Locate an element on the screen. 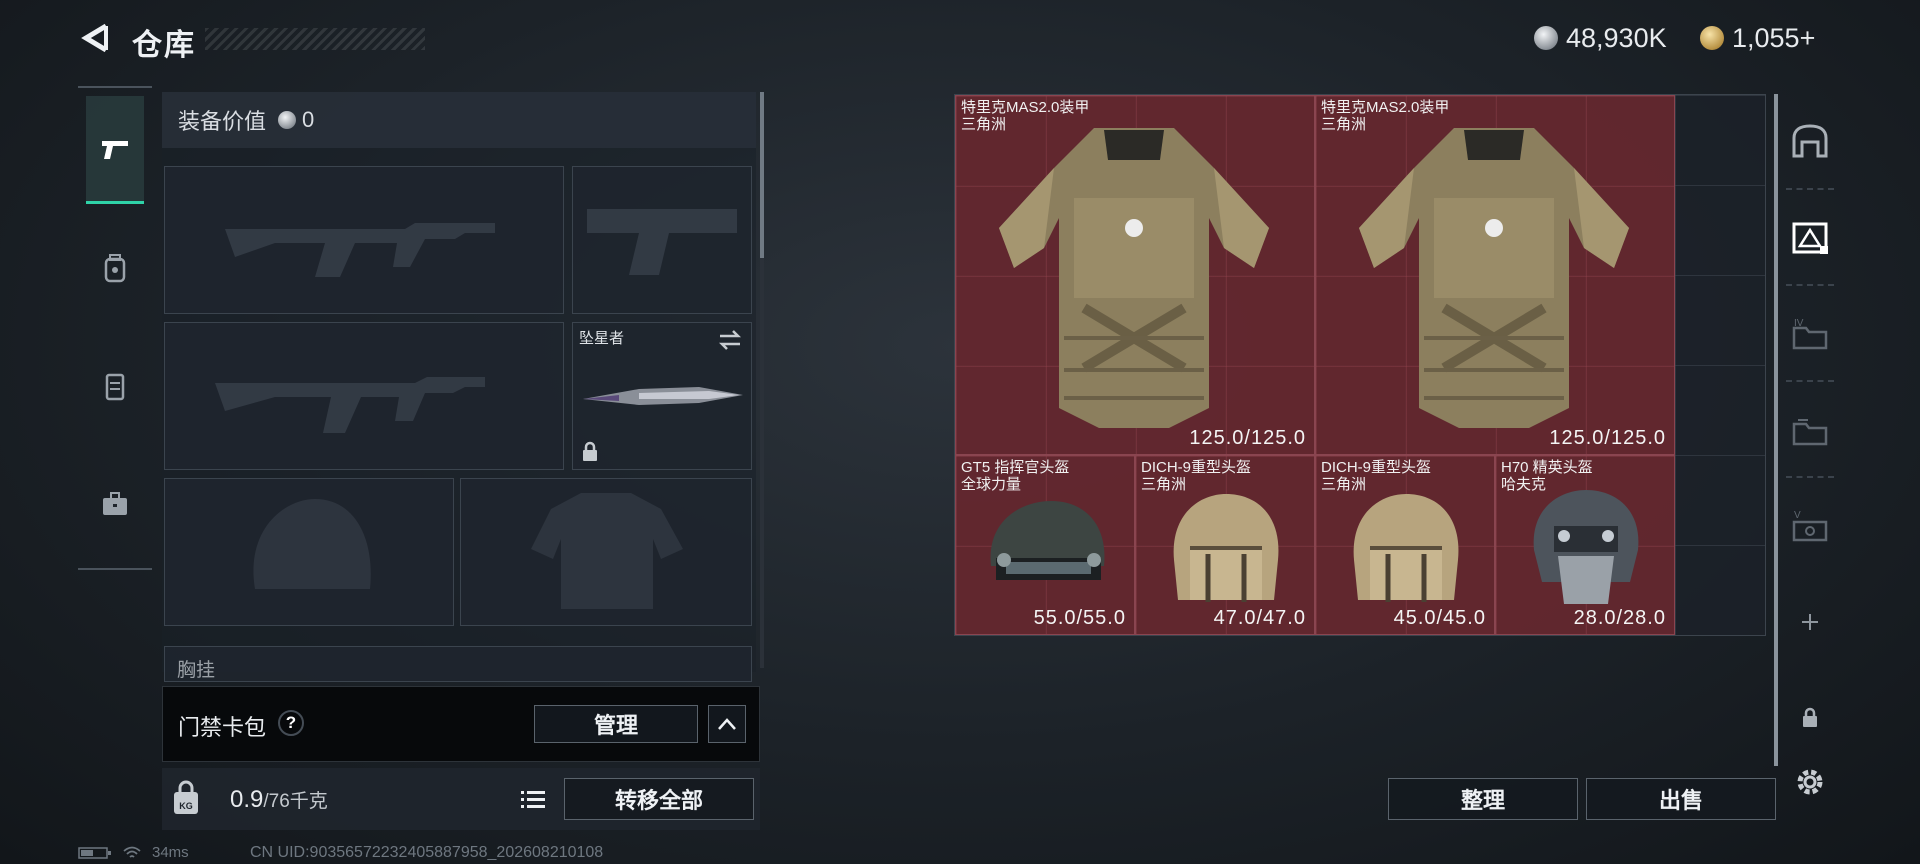 The width and height of the screenshot is (1920, 864). silver-currency: 48,930K is located at coordinates (1600, 38).